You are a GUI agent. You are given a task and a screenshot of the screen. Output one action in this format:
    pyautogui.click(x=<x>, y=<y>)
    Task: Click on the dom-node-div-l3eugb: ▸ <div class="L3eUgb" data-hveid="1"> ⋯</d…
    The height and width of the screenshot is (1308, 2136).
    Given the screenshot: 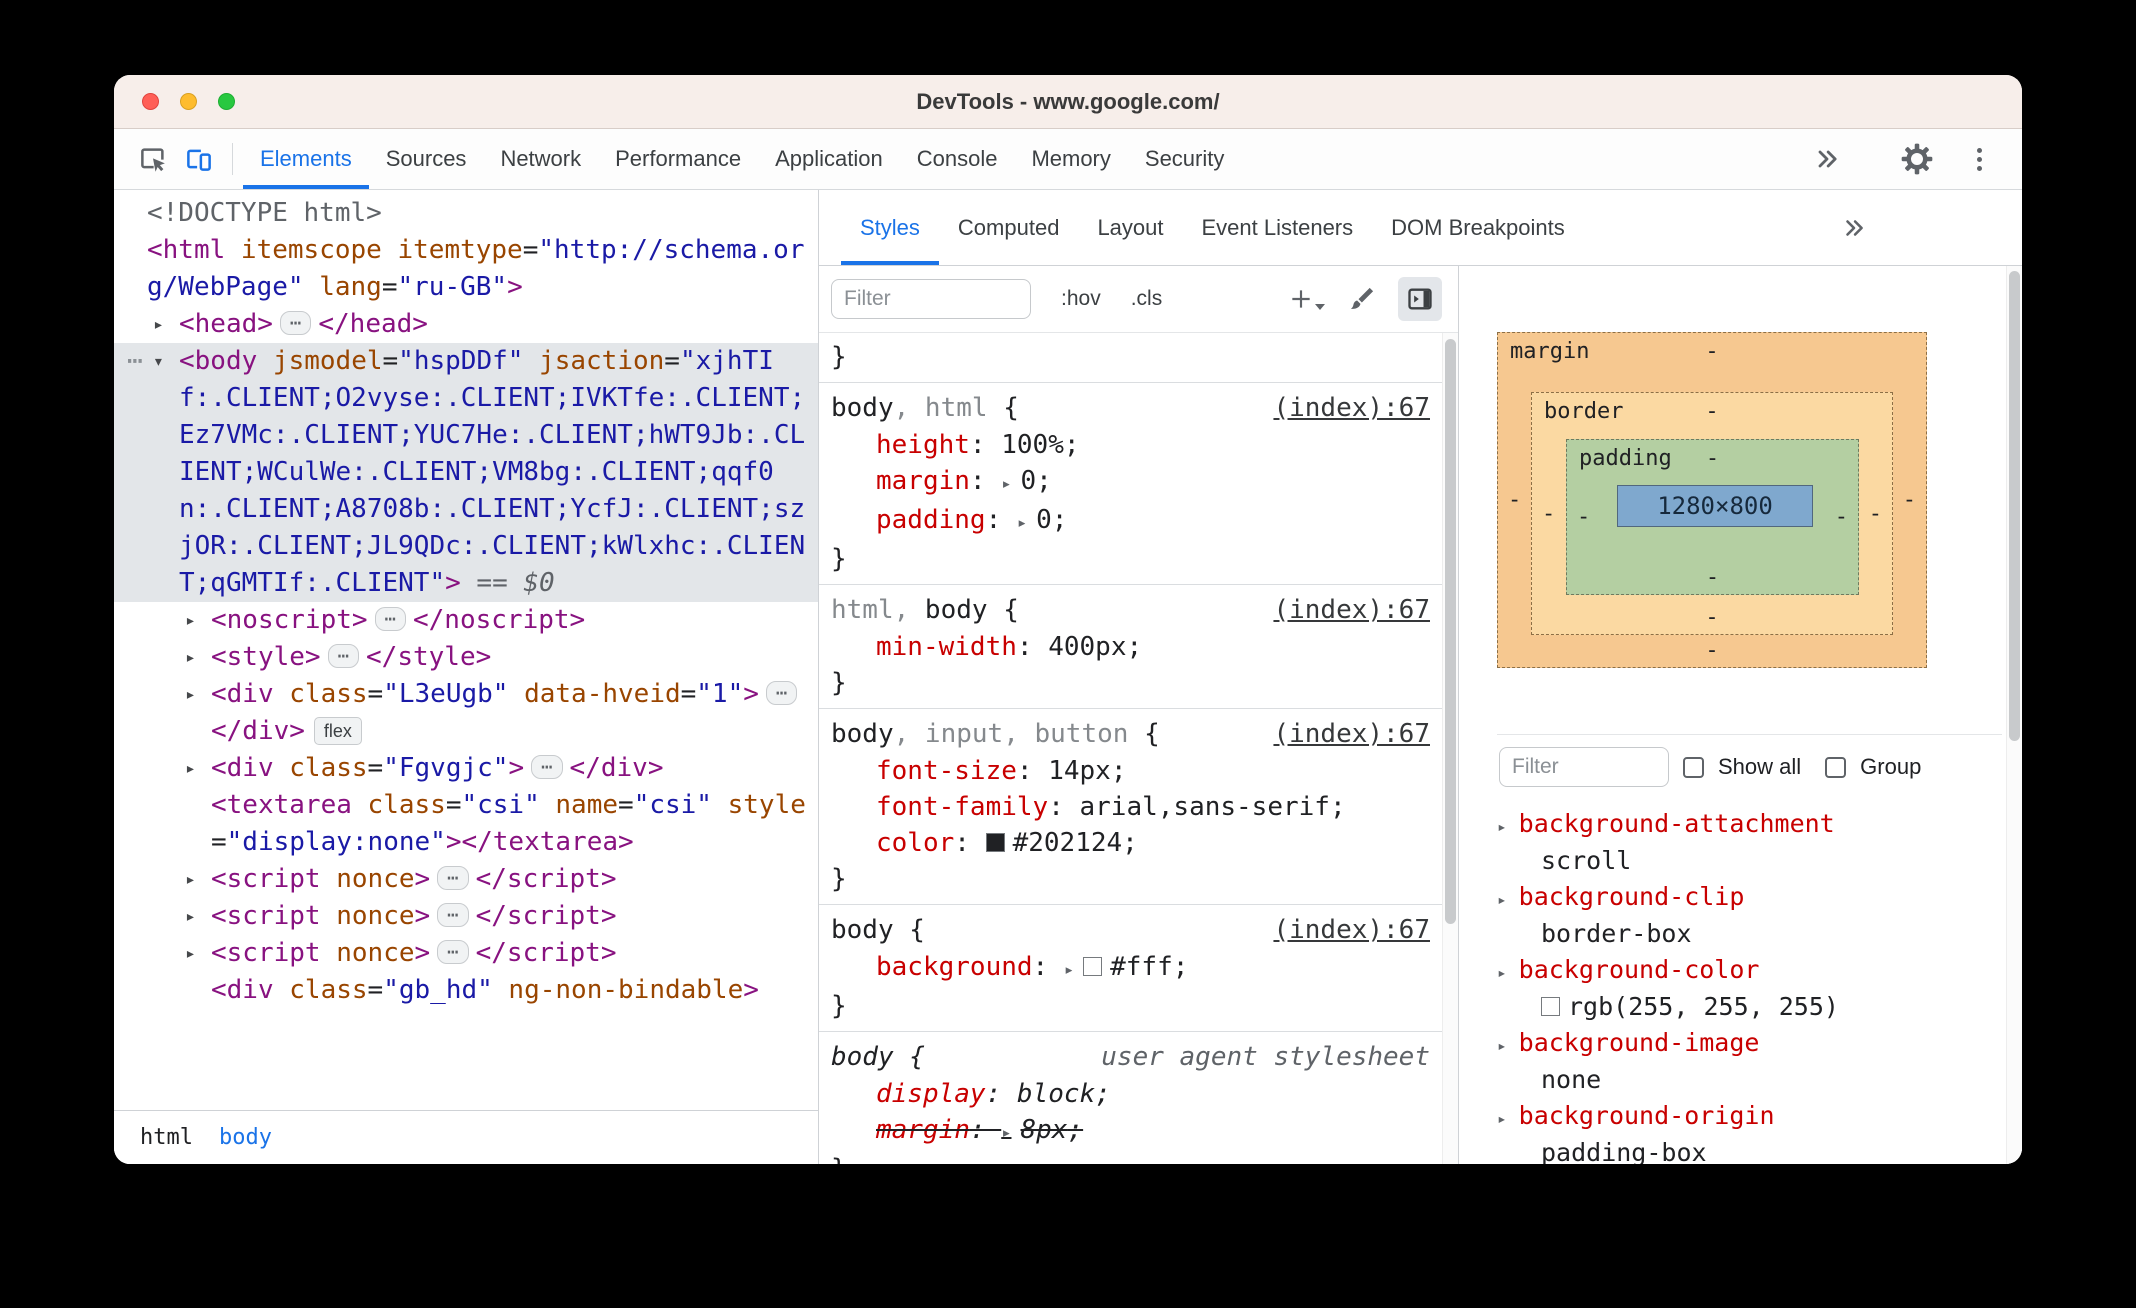 What is the action you would take?
    pyautogui.click(x=466, y=713)
    